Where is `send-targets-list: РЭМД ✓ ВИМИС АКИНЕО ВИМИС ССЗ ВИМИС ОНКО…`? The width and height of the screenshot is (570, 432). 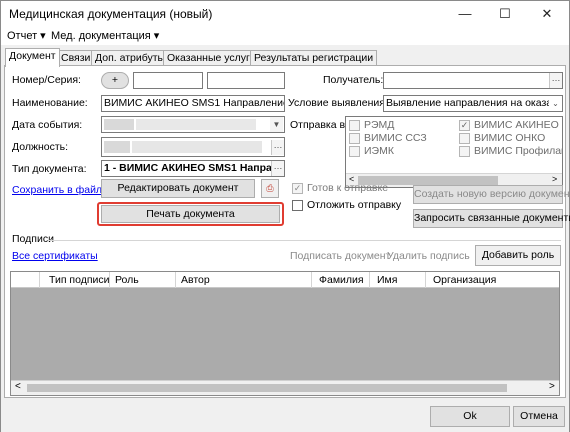
send-targets-list: РЭМД ✓ ВИМИС АКИНЕО ВИМИС ССЗ ВИМИС ОНКО… is located at coordinates (454, 152).